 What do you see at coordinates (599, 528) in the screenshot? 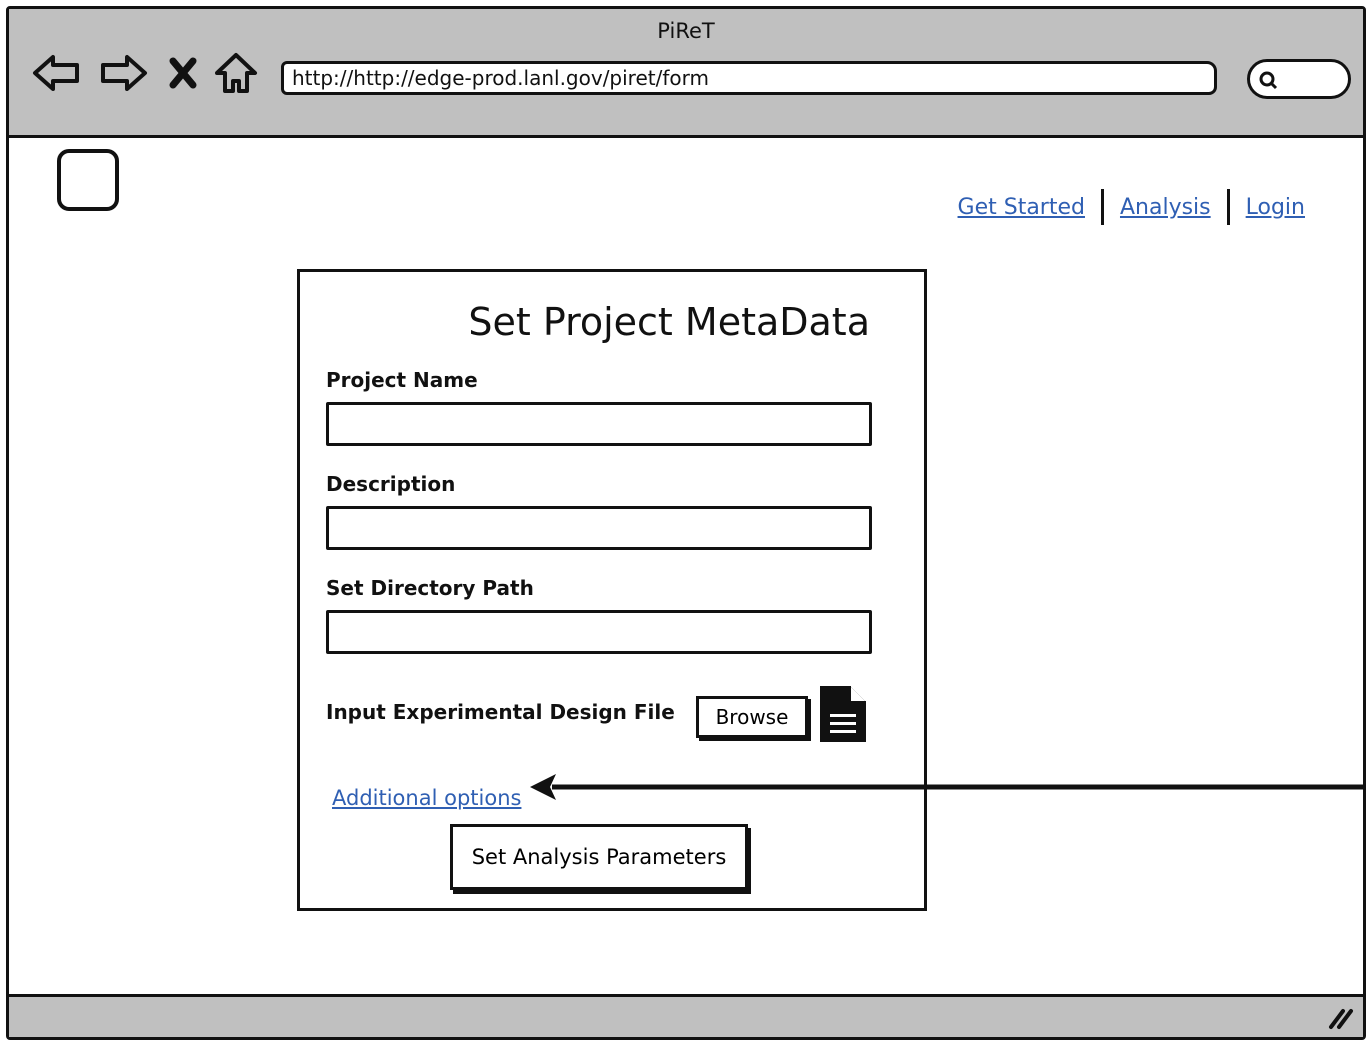
I see `description-input` at bounding box center [599, 528].